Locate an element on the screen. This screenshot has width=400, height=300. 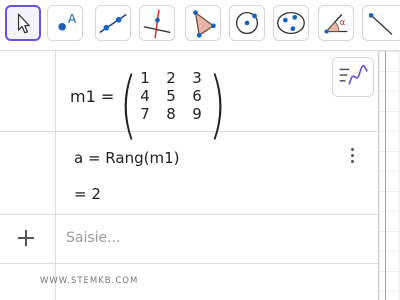
matrix-cell: 7 is located at coordinates (145, 114).